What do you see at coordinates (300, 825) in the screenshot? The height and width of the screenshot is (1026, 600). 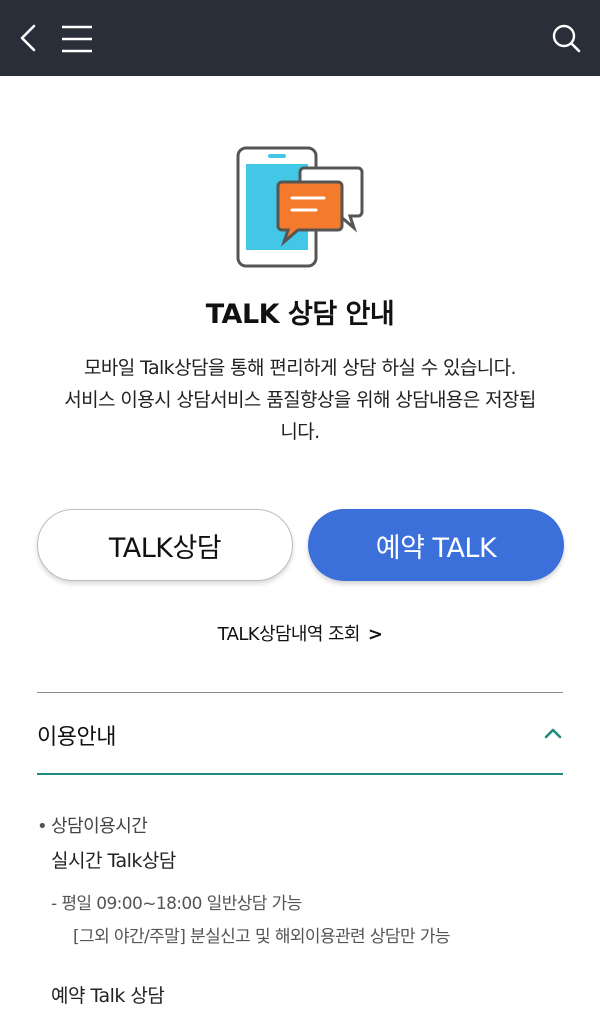 I see `hours-bullet: • 상담이용시간` at bounding box center [300, 825].